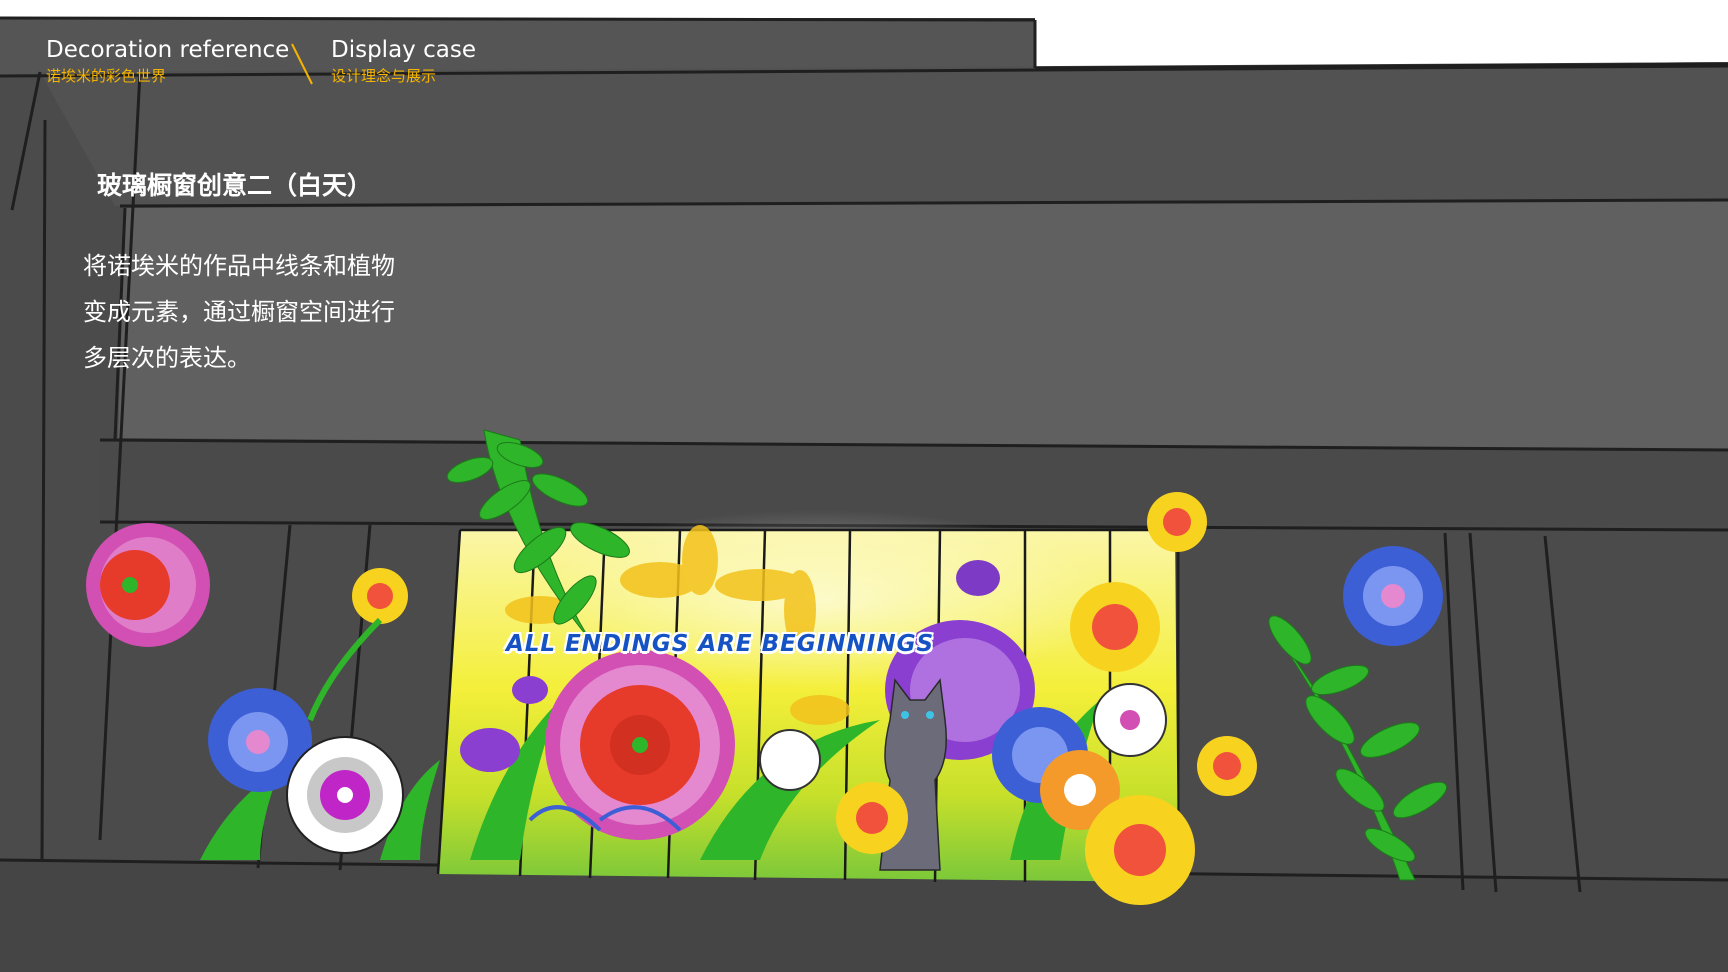 Image resolution: width=1728 pixels, height=972 pixels. Describe the element at coordinates (302, 64) in the screenshot. I see `header-divider` at that location.